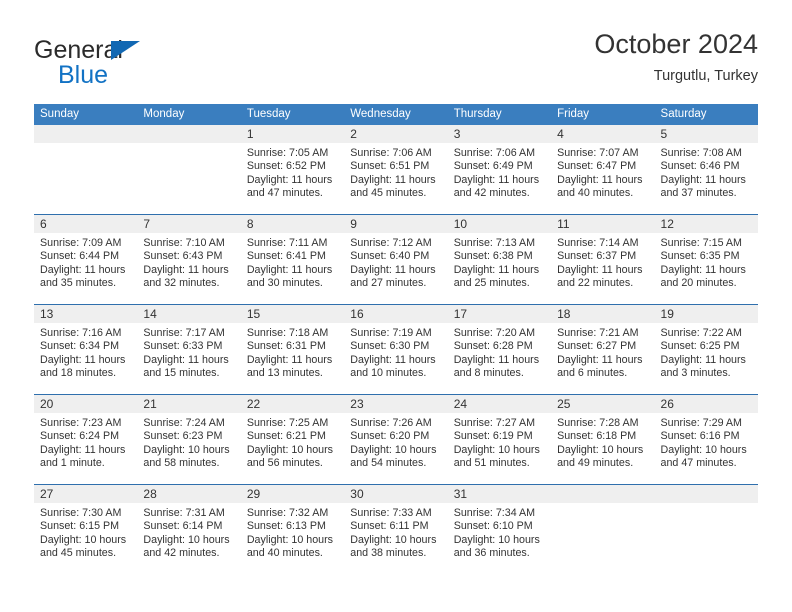 The width and height of the screenshot is (792, 612). Describe the element at coordinates (706, 404) in the screenshot. I see `day-number: 26` at that location.